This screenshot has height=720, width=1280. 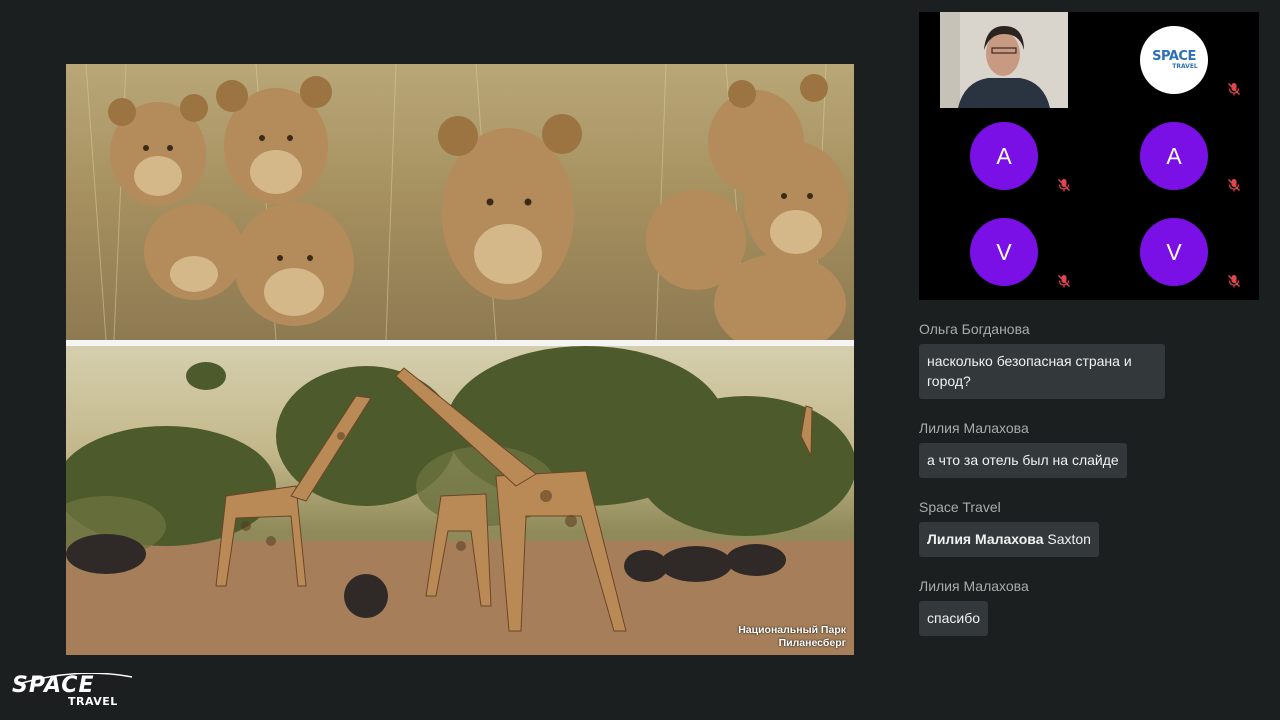 What do you see at coordinates (1023, 460) in the screenshot?
I see `chat-bubble: а что за отель был на слайде` at bounding box center [1023, 460].